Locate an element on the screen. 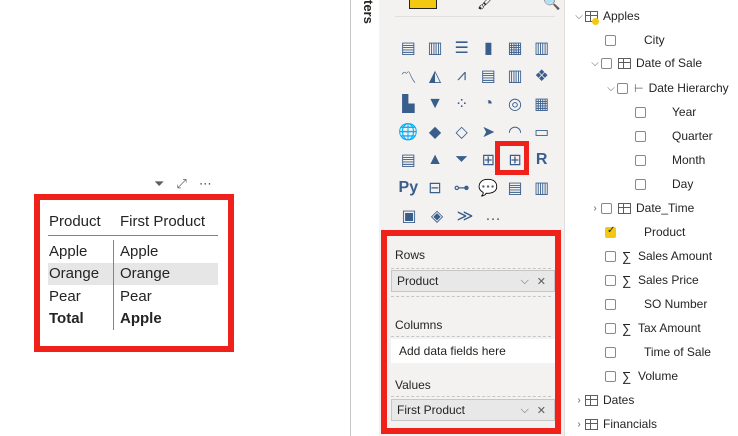  matrix-row: Pear Pear is located at coordinates (133, 296).